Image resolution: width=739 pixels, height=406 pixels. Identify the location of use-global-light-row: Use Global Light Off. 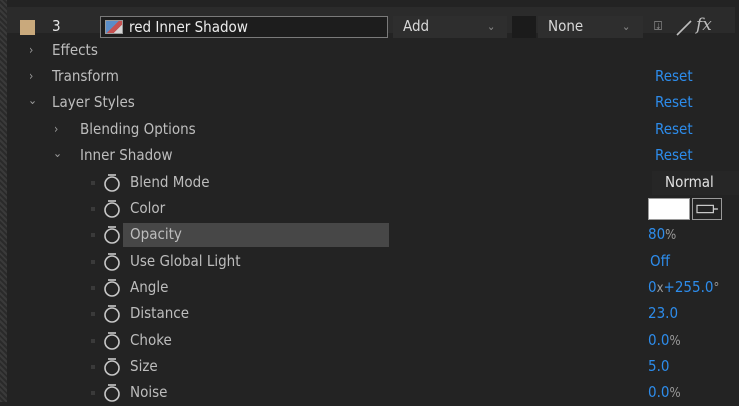
(371, 262).